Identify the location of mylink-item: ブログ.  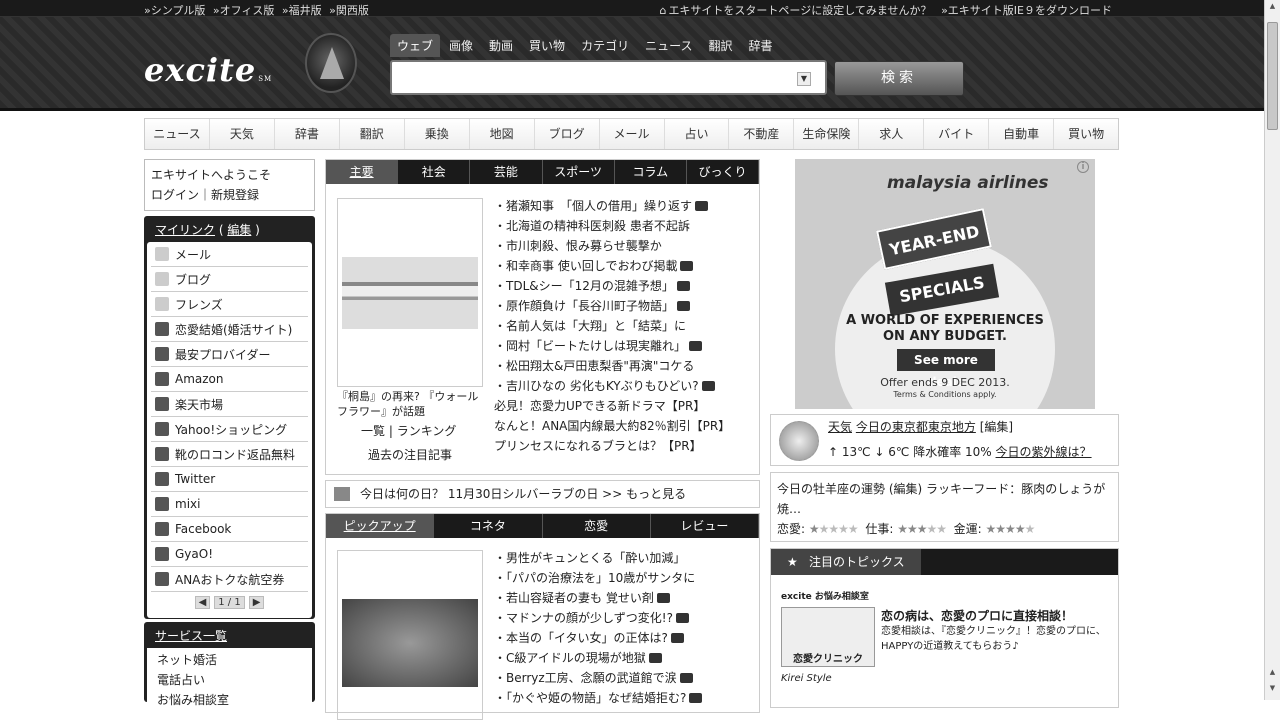
(229, 279).